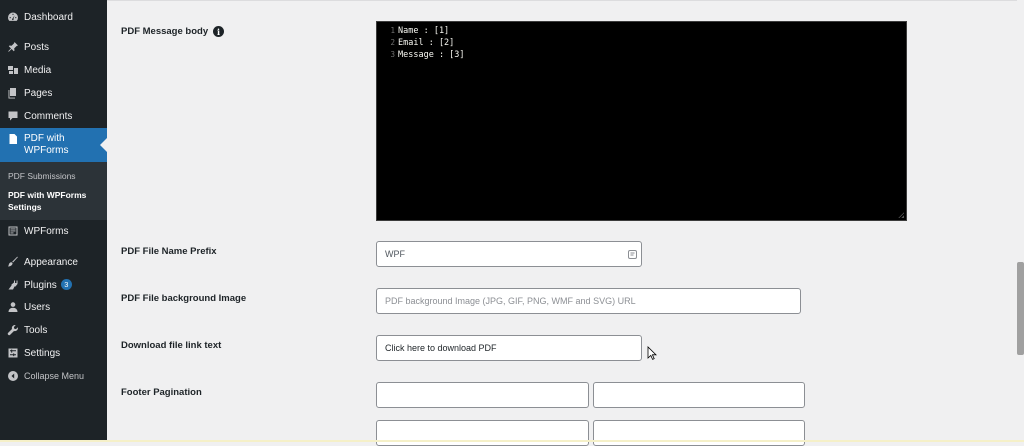 This screenshot has width=1024, height=446. I want to click on sidebar-item-label: Users, so click(37, 307).